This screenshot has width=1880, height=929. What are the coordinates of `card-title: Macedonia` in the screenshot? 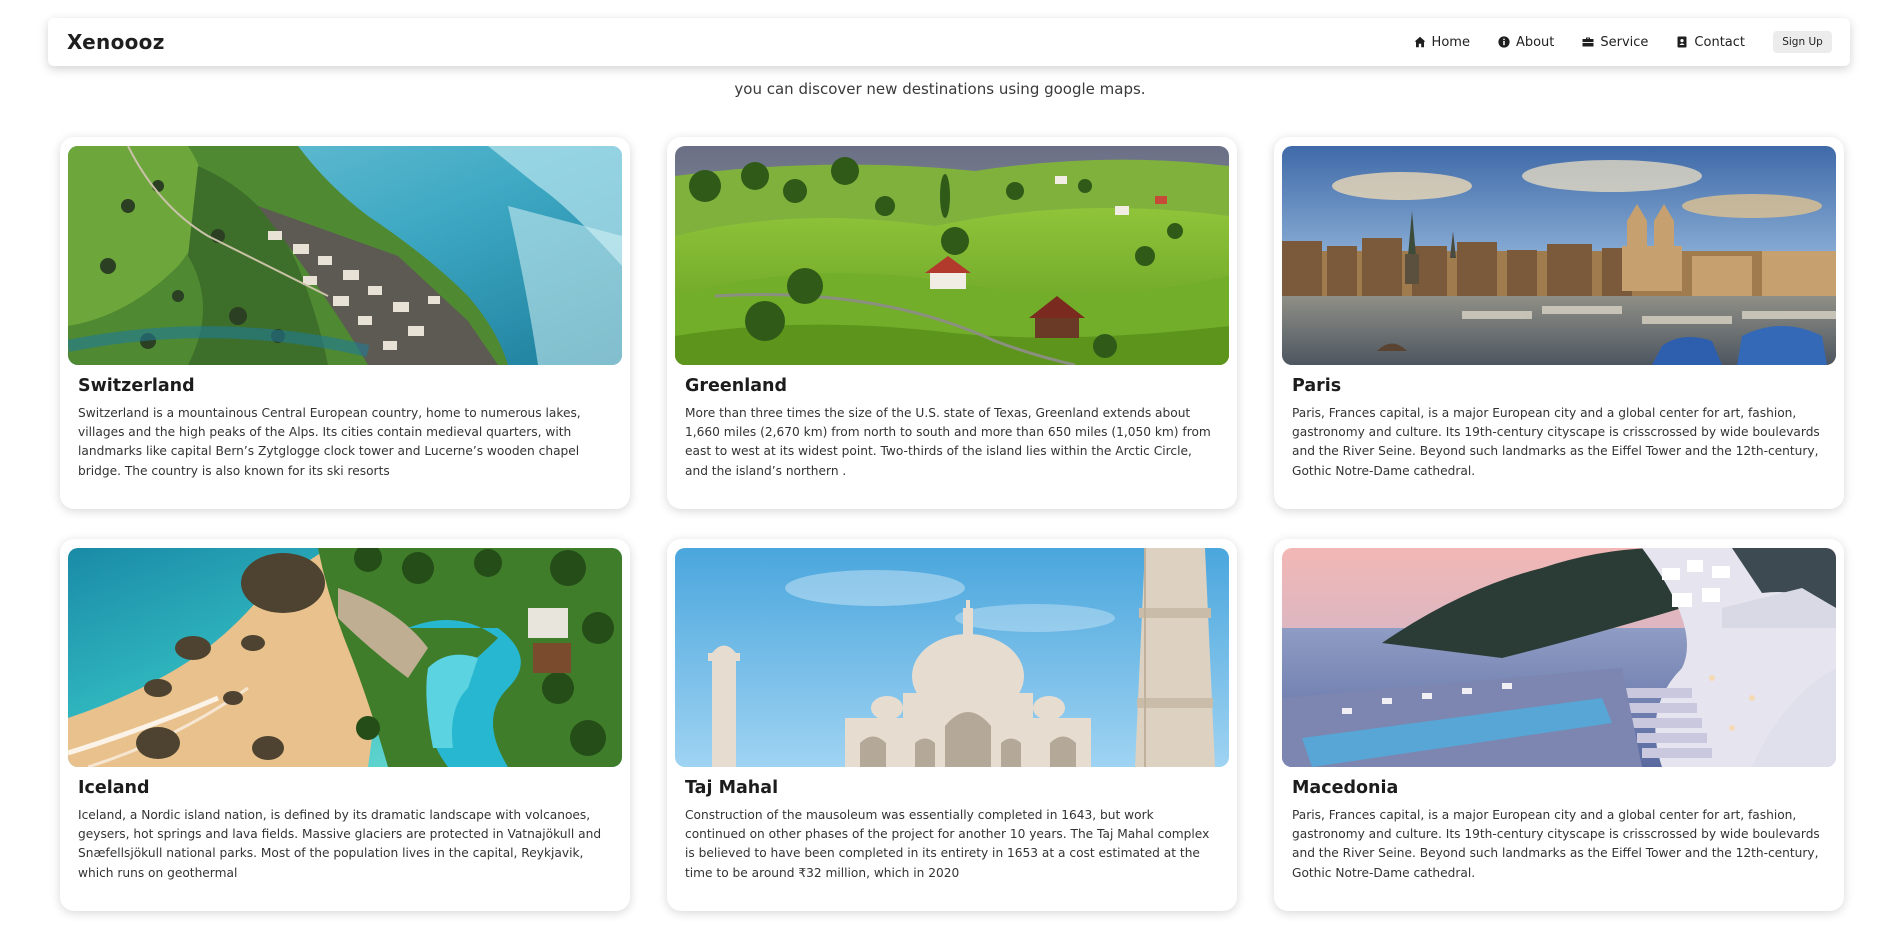 It's located at (1345, 788).